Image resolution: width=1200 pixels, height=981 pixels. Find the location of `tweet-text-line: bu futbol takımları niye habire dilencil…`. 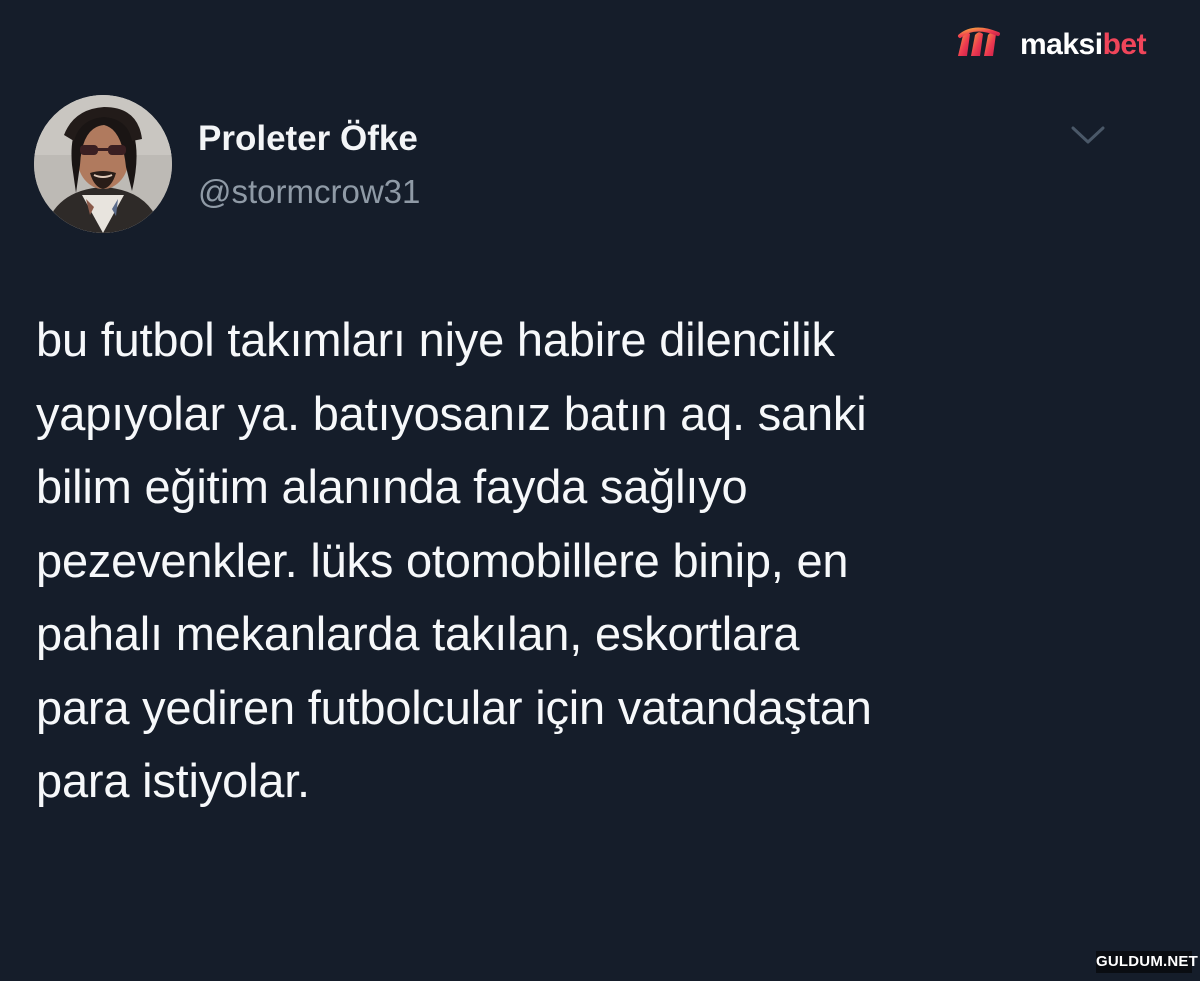

tweet-text-line: bu futbol takımları niye habire dilencil… is located at coordinates (435, 339).